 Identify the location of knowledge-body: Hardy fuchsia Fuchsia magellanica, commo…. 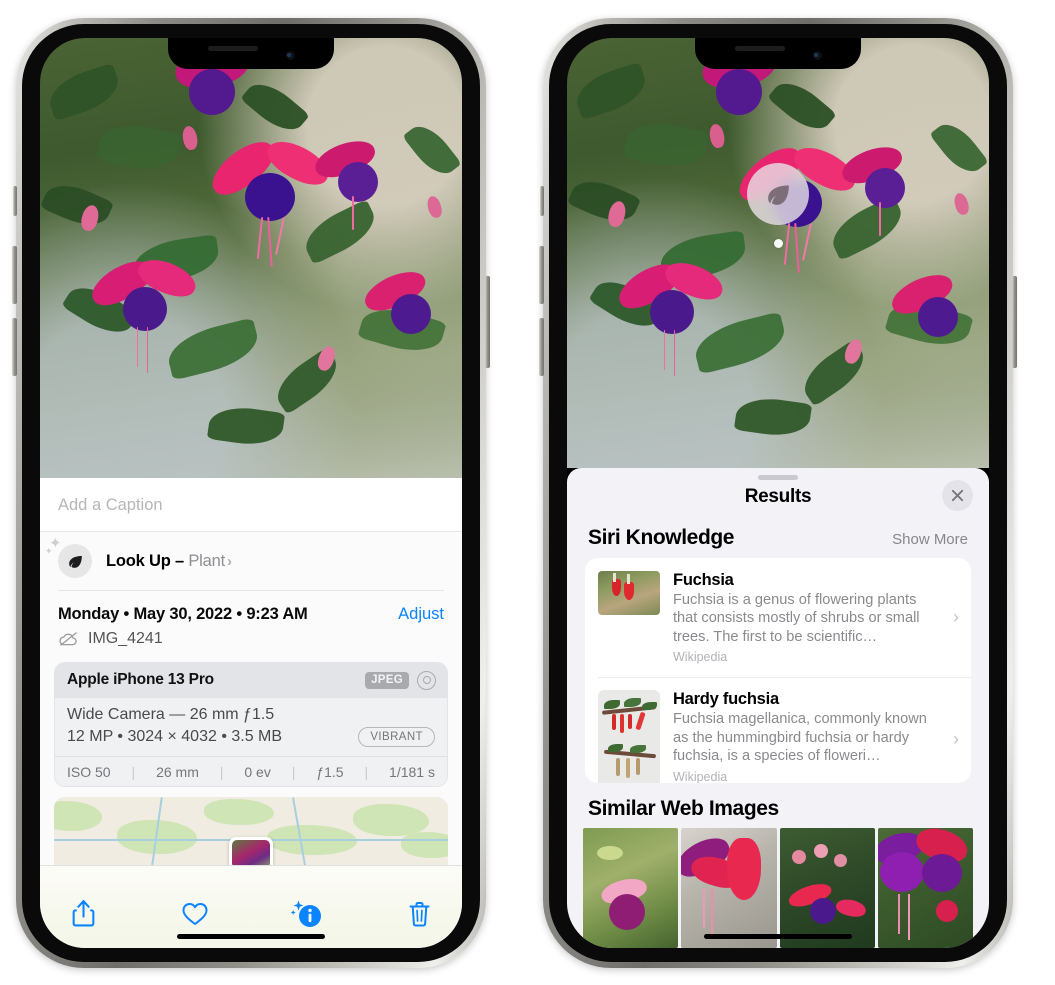
(805, 736).